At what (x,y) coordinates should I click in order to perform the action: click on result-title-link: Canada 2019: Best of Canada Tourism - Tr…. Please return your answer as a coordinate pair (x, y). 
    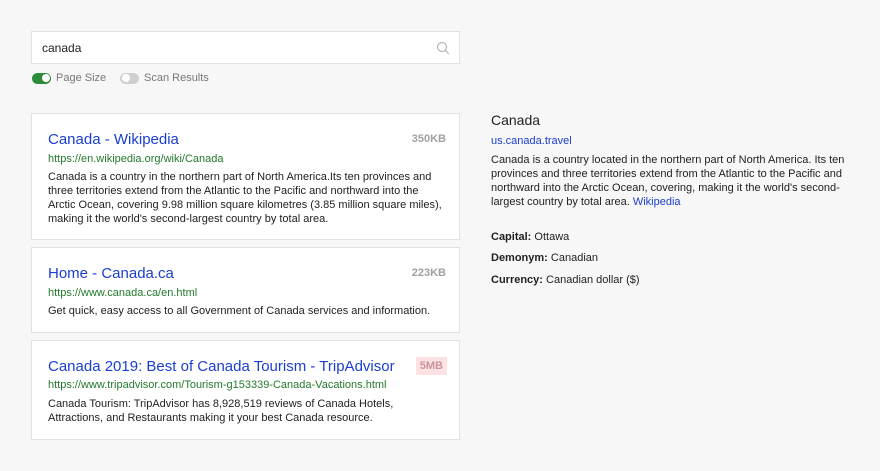
    Looking at the image, I should click on (221, 366).